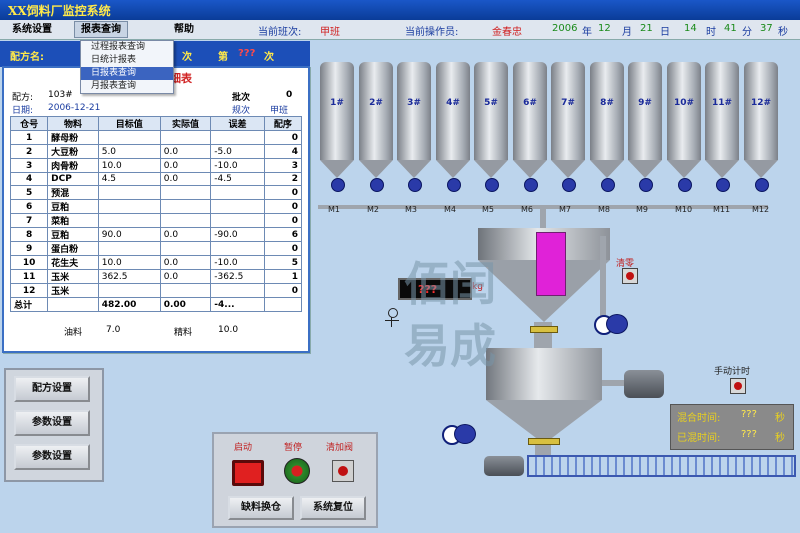  Describe the element at coordinates (297, 471) in the screenshot. I see `pause-button` at that location.